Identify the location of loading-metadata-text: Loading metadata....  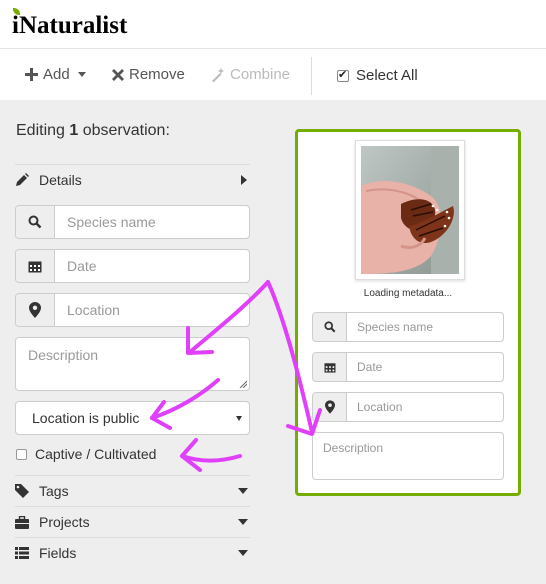
(408, 293).